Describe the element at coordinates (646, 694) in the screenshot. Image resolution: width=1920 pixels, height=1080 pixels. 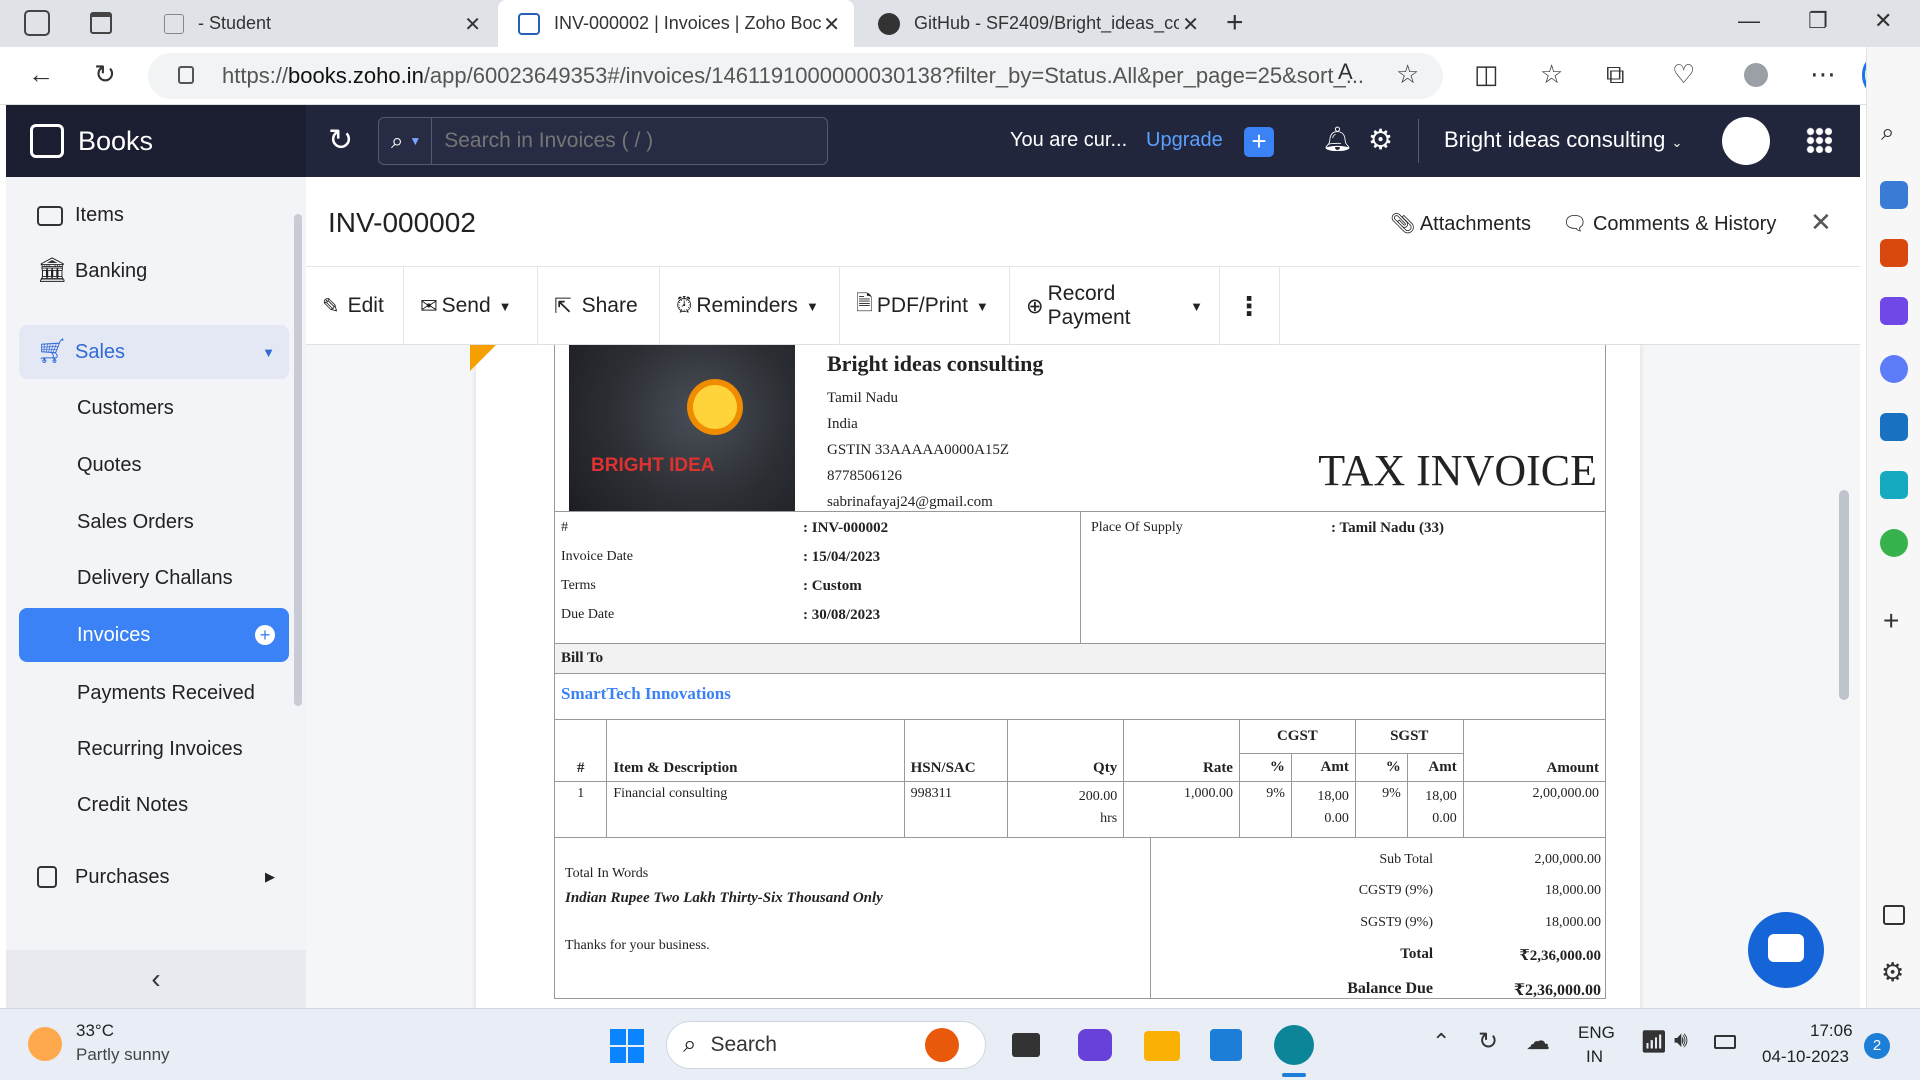
I see `customer-link: SmartTech Innovations` at that location.